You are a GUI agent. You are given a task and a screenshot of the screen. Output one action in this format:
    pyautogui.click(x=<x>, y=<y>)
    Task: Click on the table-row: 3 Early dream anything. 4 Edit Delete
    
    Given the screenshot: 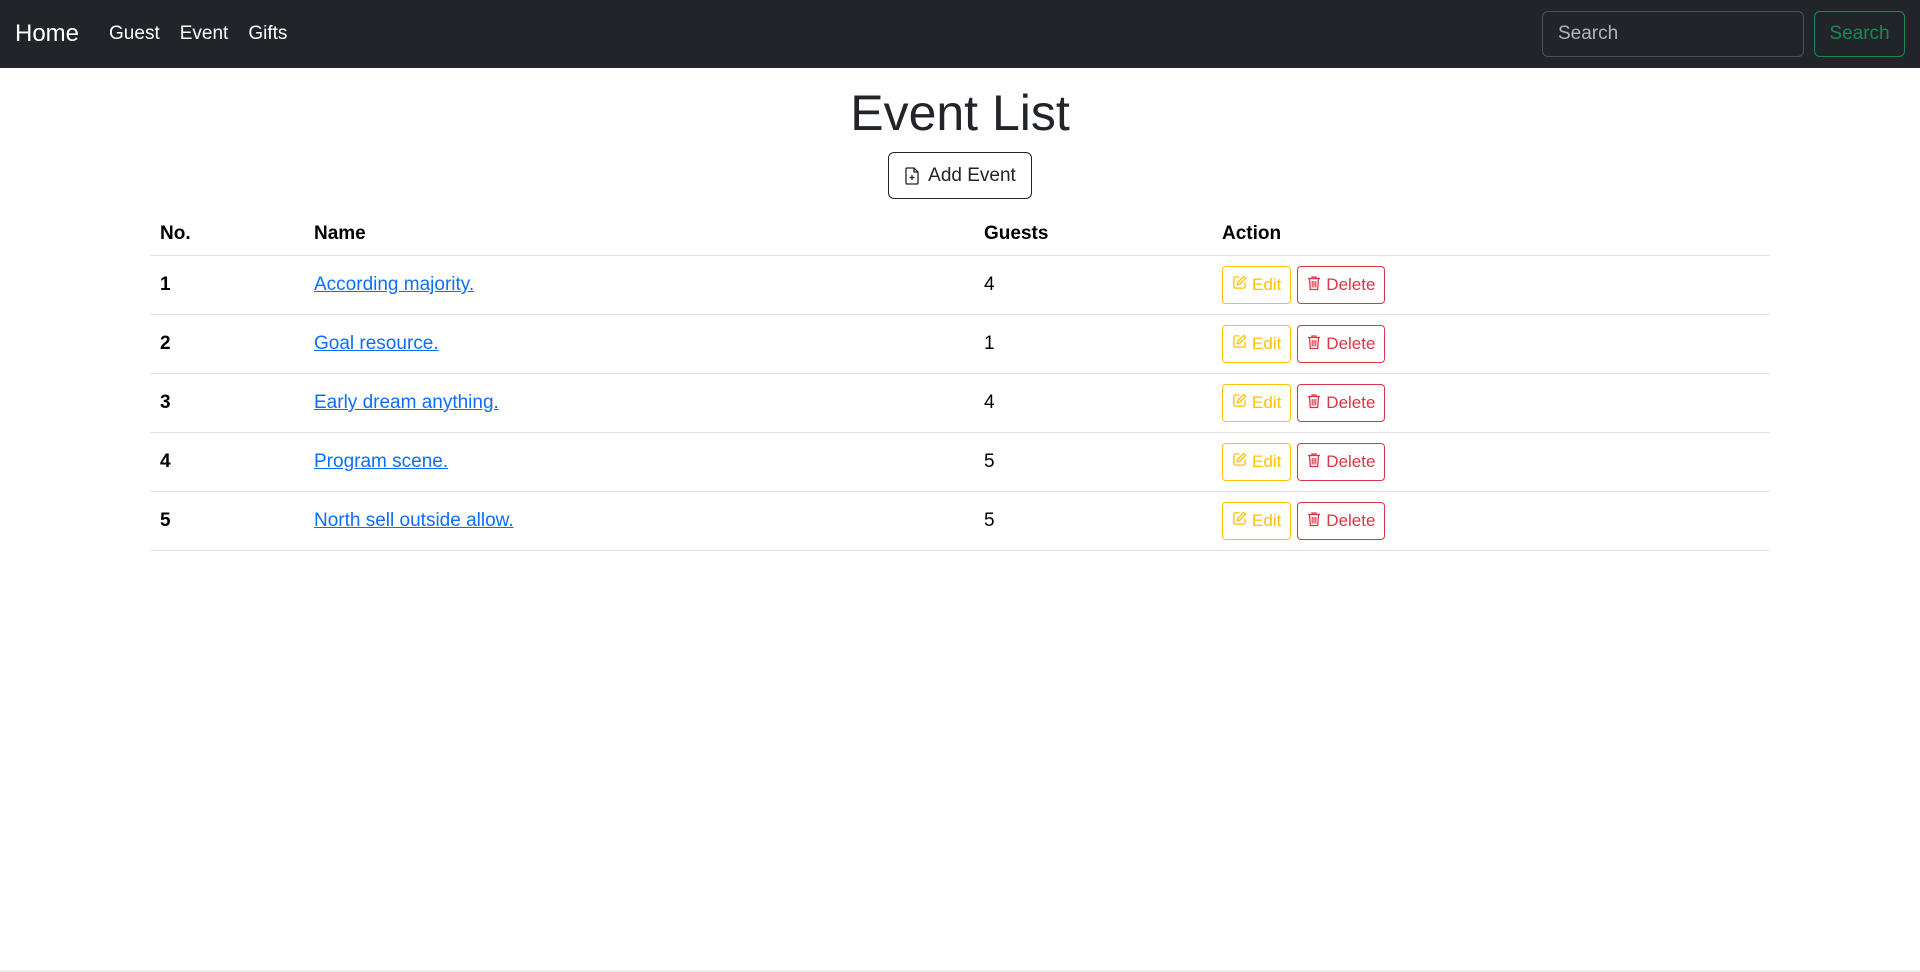 What is the action you would take?
    pyautogui.click(x=960, y=403)
    